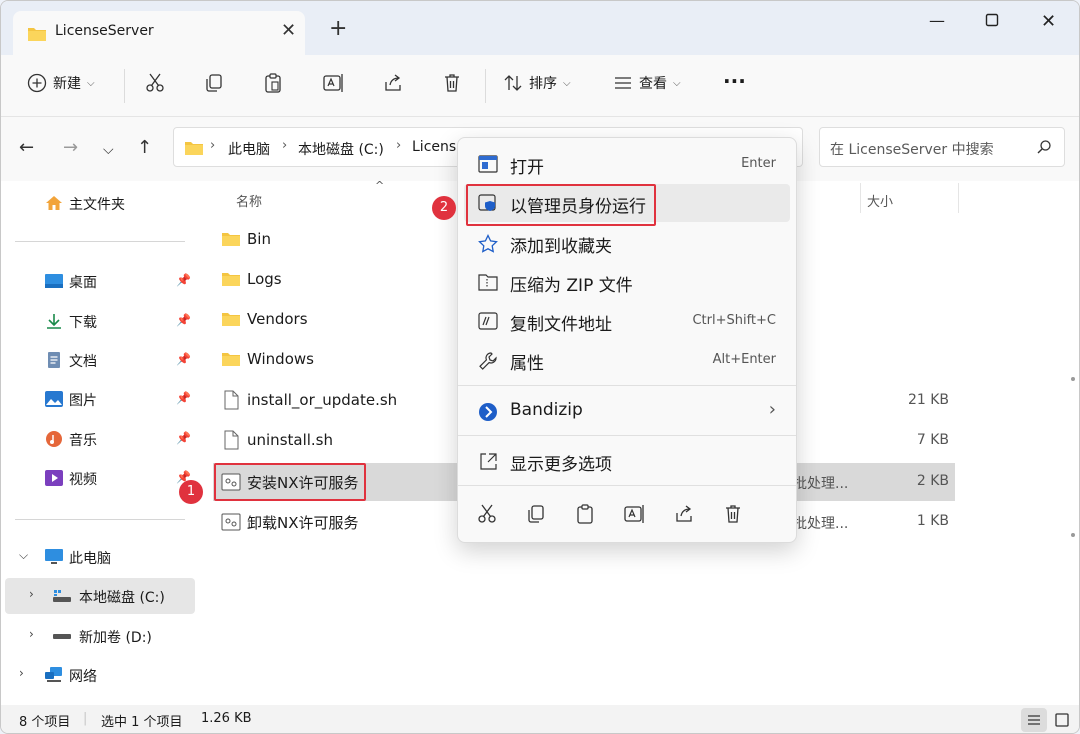  I want to click on title-bar: LicenseServer ✕ + — ✕, so click(540, 28).